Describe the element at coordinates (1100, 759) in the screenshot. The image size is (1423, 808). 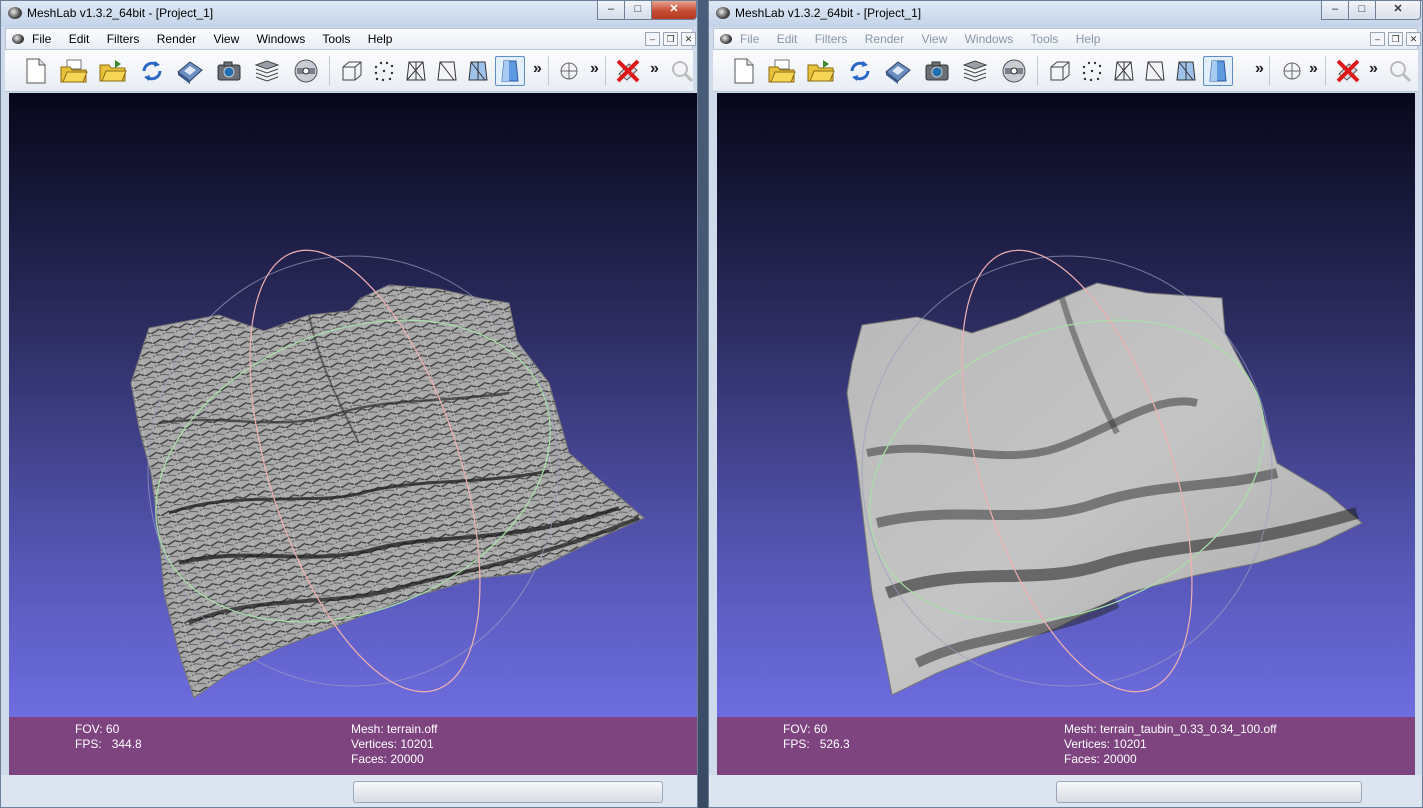
I see `face-count: Faces: 20000` at that location.